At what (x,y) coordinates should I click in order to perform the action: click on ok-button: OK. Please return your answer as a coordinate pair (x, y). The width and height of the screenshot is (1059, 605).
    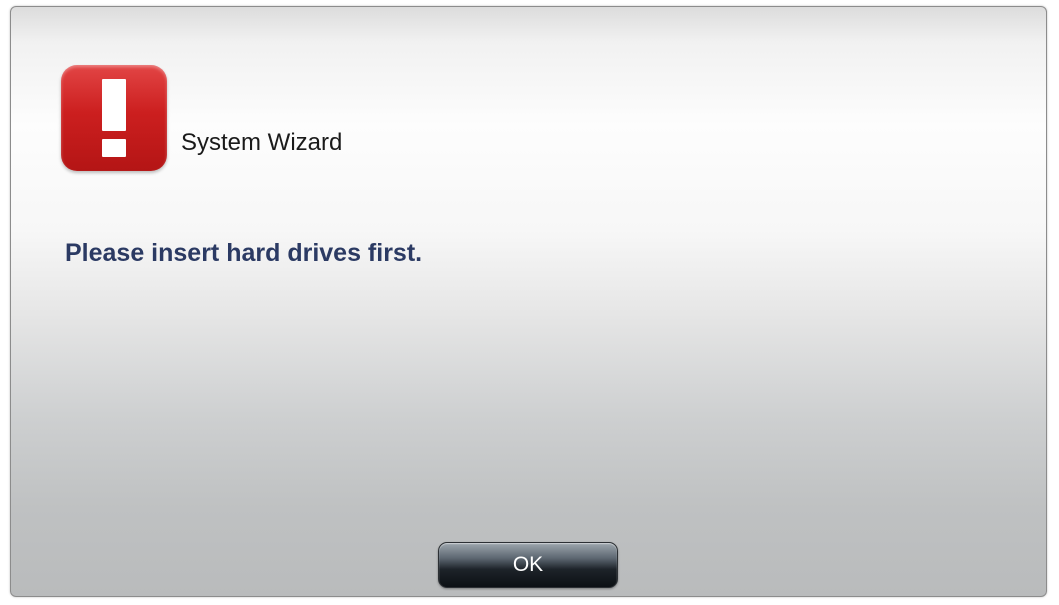
    Looking at the image, I should click on (528, 565).